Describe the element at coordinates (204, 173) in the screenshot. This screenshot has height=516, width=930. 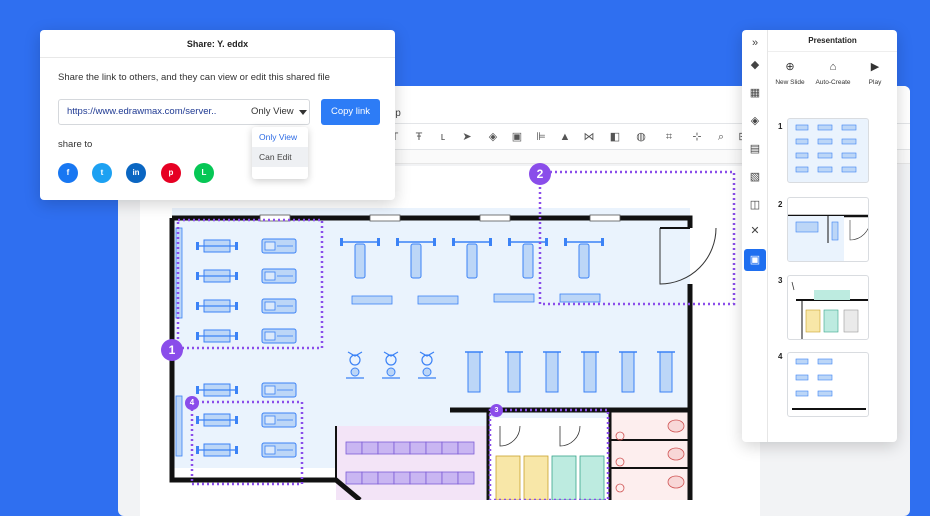
I see `line-icon: L` at that location.